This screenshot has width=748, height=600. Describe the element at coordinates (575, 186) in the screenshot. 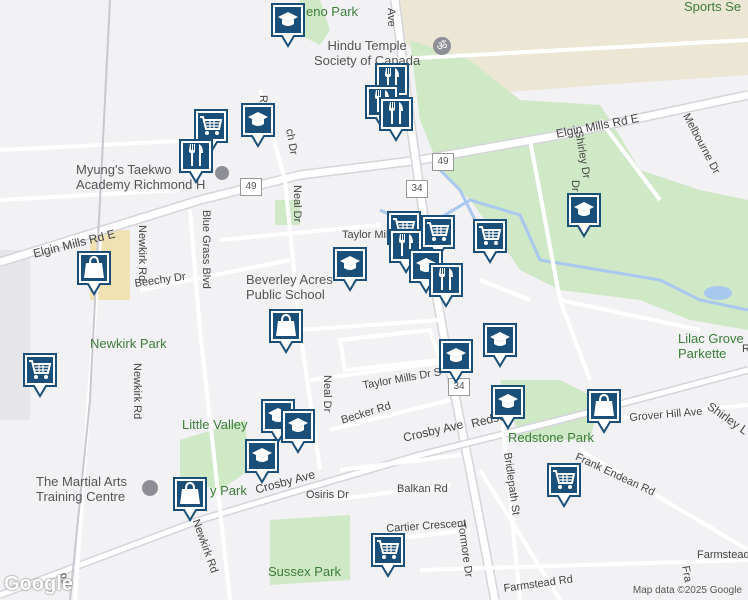

I see `dr-label: Dr` at that location.